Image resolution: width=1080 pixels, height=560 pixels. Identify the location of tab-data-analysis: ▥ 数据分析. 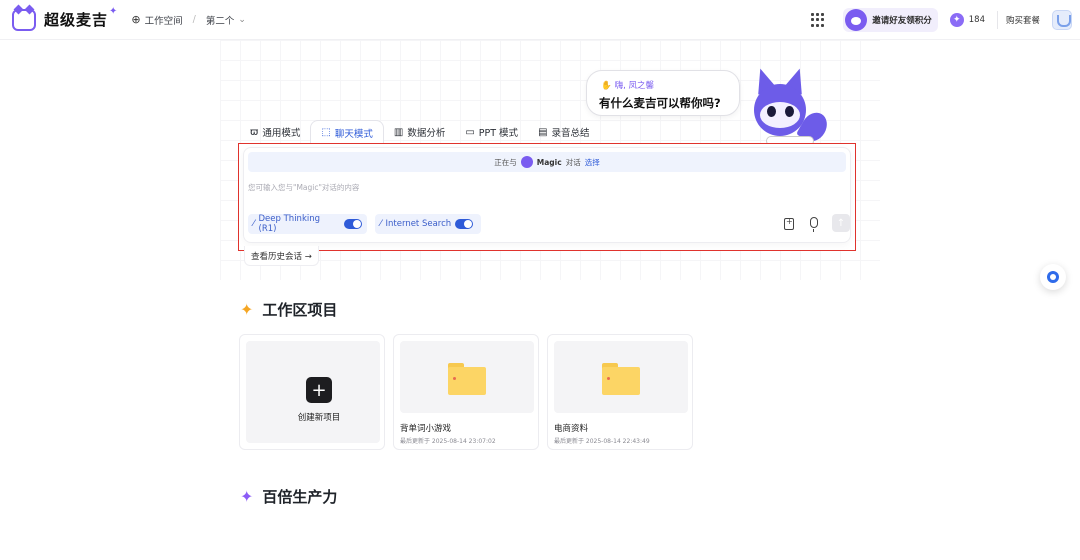
(419, 132).